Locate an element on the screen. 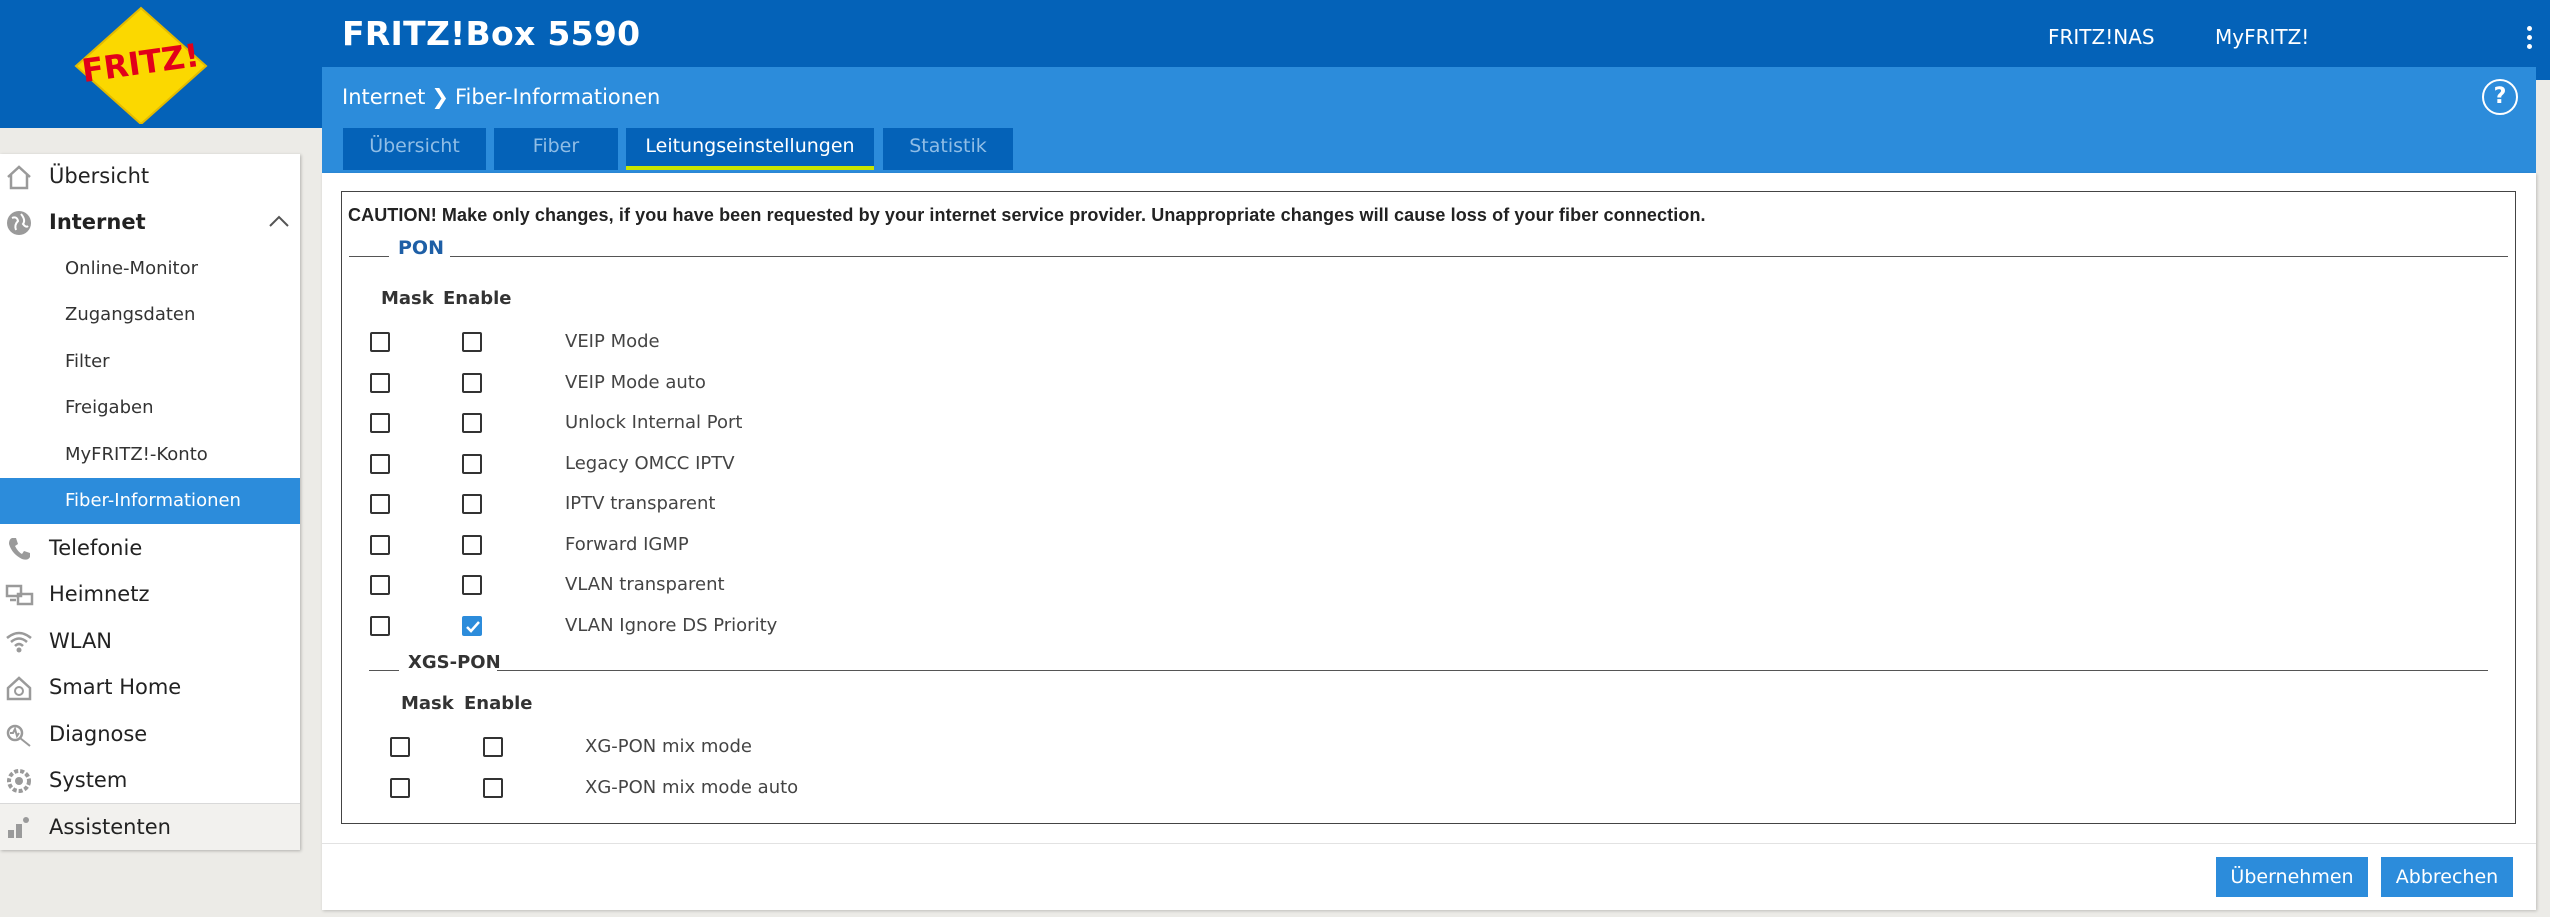 Image resolution: width=2550 pixels, height=917 pixels. sidebar-subitem-label: Zugangsdaten is located at coordinates (130, 314).